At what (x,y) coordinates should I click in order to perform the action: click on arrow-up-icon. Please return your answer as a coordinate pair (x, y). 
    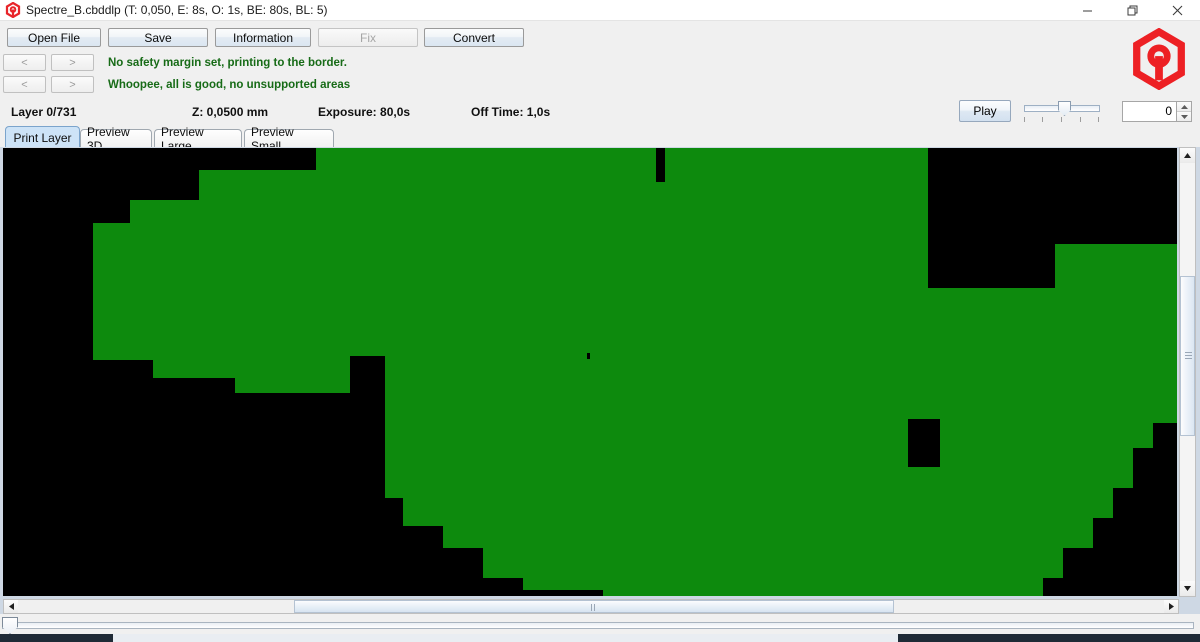
    Looking at the image, I should click on (1187, 155).